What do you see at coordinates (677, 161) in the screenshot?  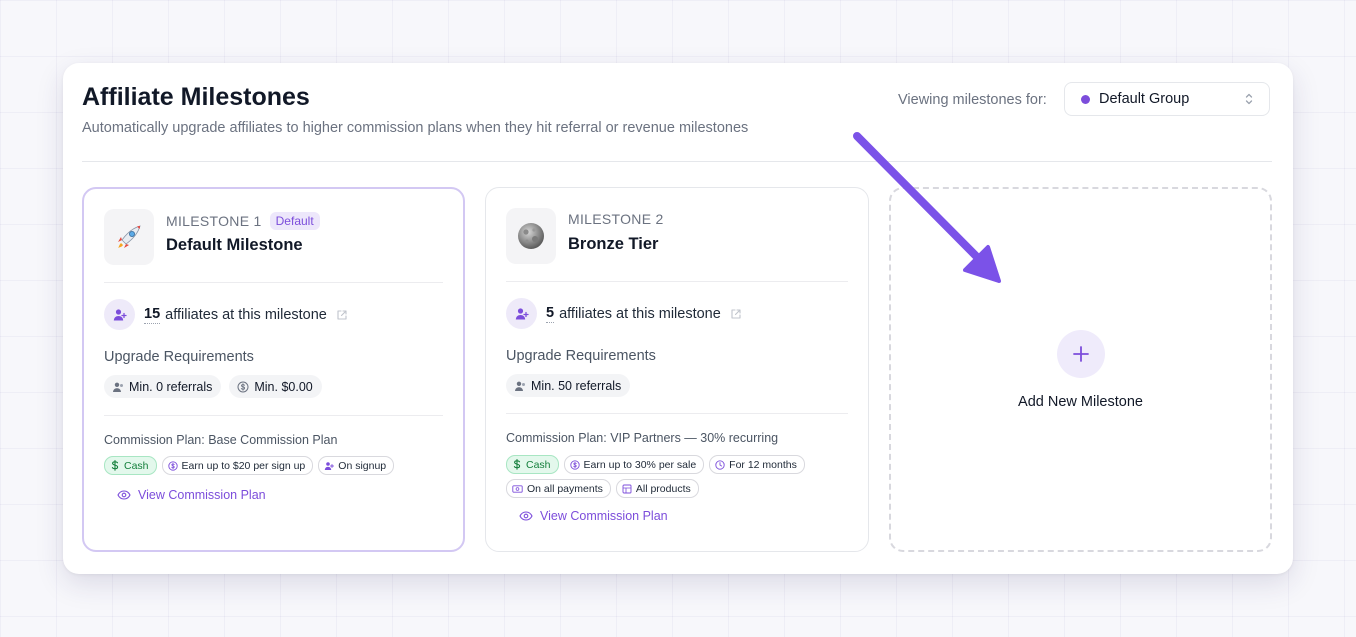 I see `header-divider` at bounding box center [677, 161].